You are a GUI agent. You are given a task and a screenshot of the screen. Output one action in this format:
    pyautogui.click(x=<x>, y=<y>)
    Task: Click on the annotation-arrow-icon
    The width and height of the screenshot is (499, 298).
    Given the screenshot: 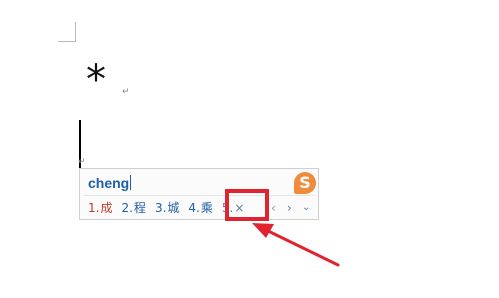 What is the action you would take?
    pyautogui.click(x=296, y=245)
    